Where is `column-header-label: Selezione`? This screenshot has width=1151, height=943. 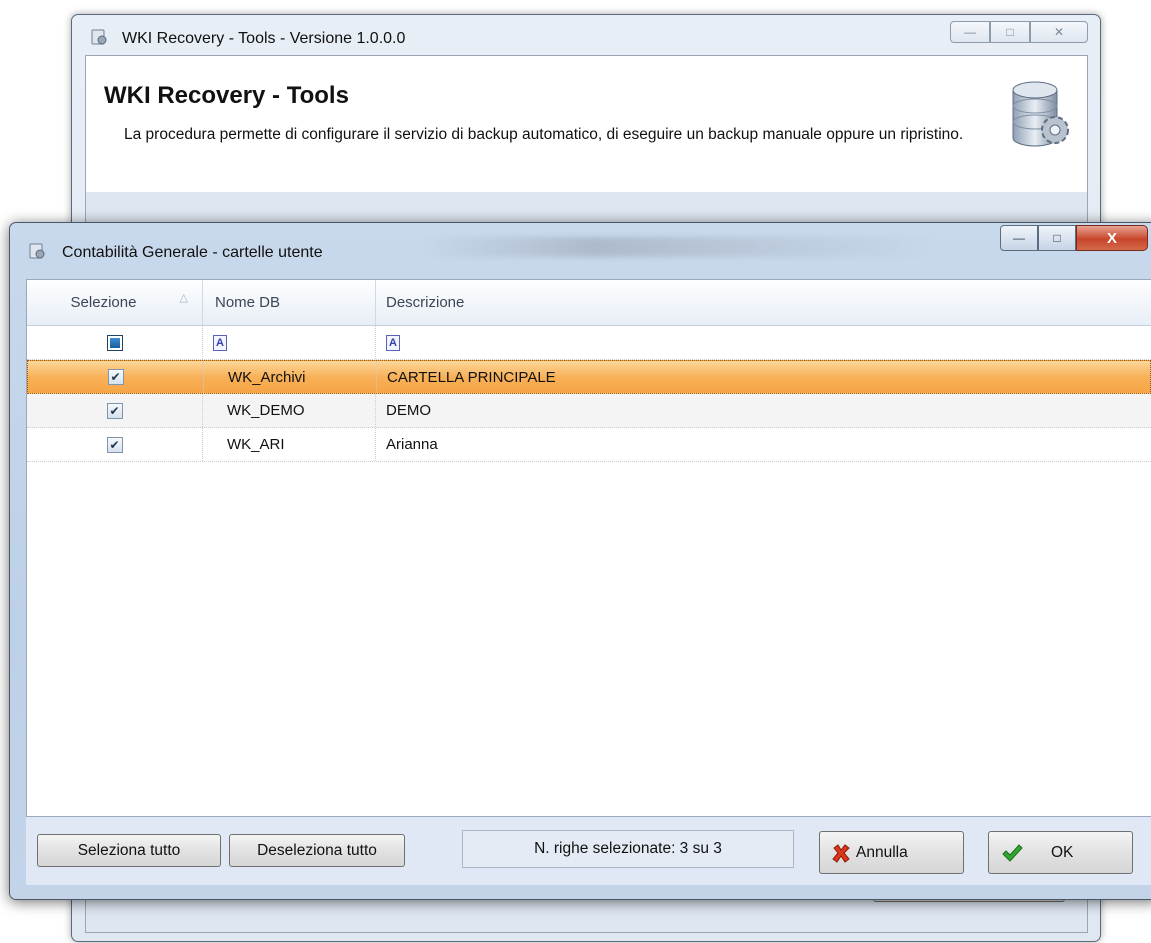 column-header-label: Selezione is located at coordinates (103, 302).